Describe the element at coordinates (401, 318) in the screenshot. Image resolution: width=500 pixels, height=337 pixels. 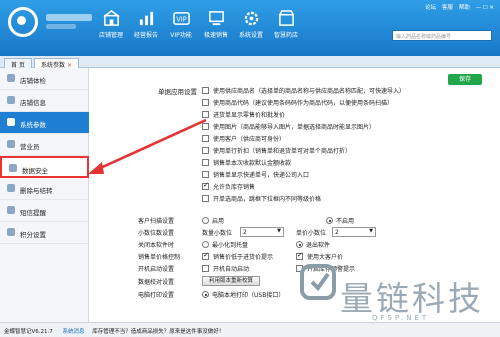
I see `watermark-subtext: QFSP.NET` at that location.